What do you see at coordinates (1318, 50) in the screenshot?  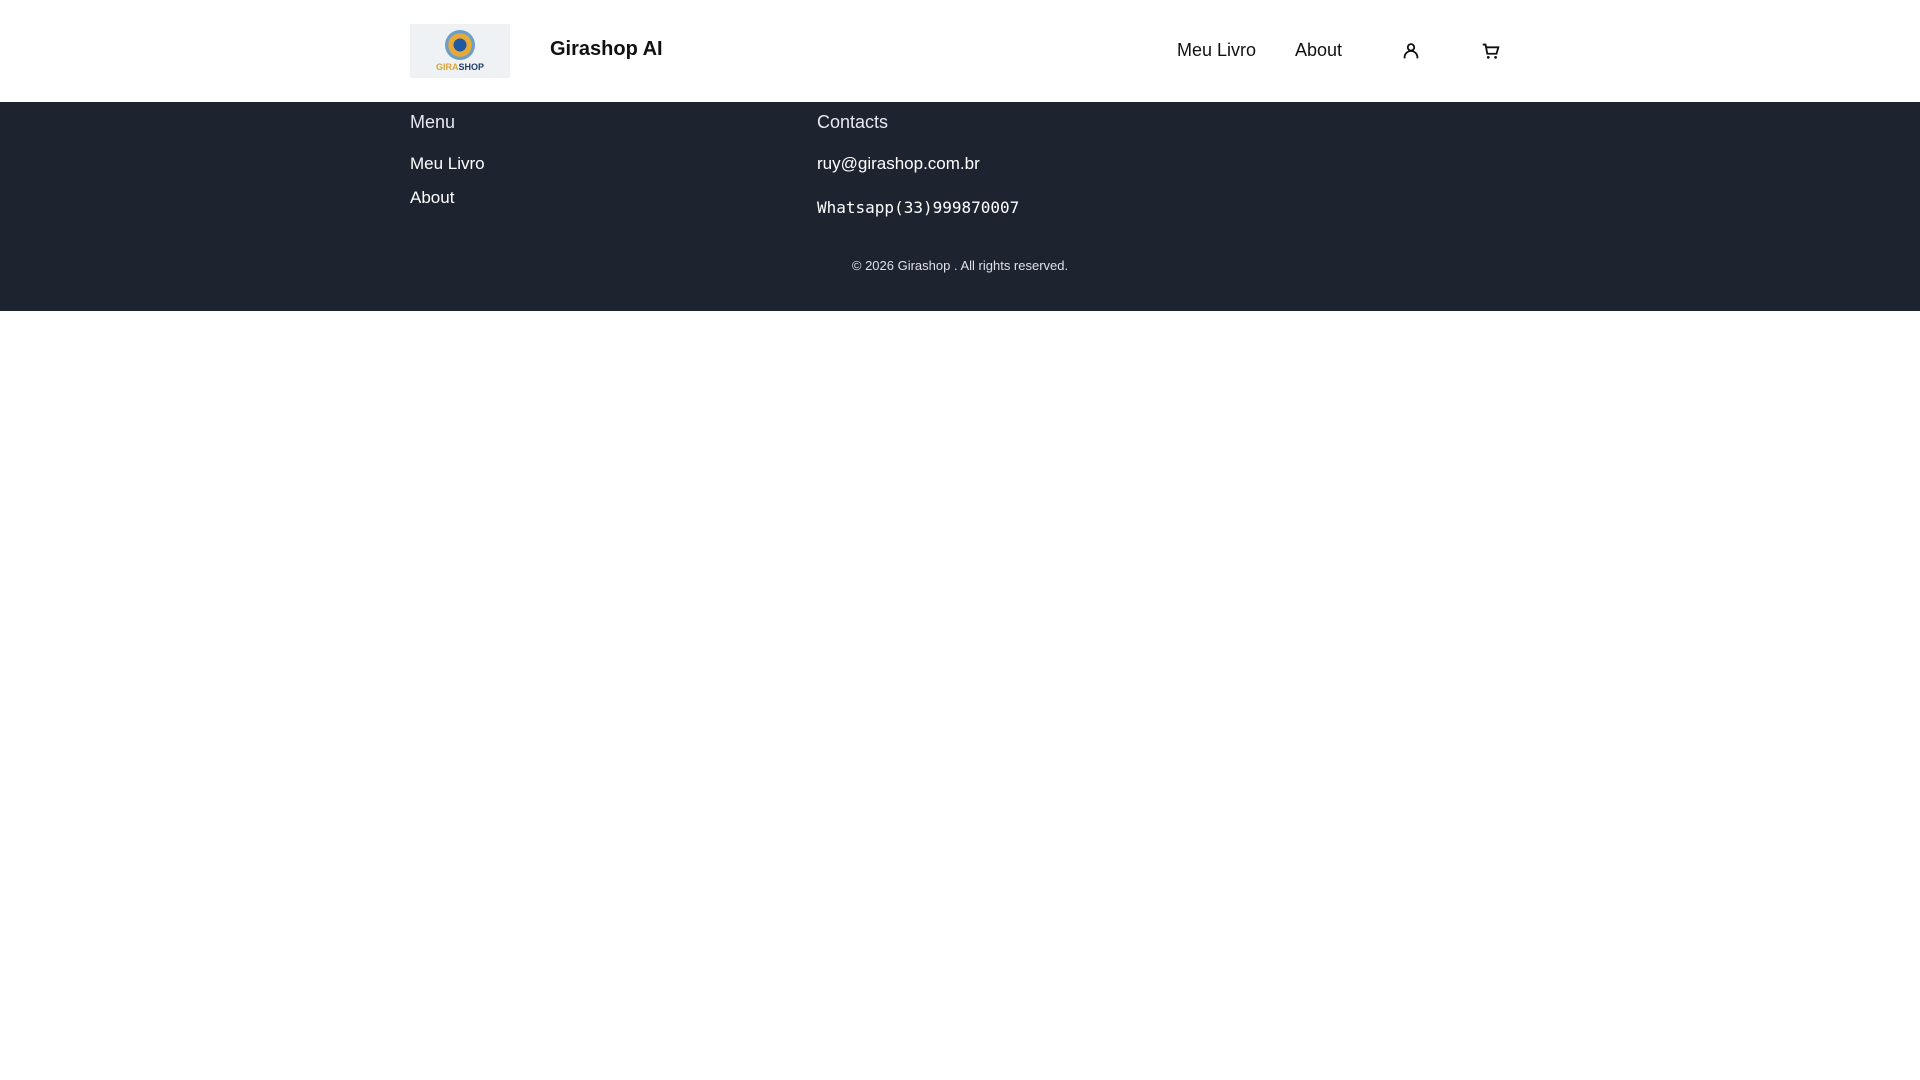 I see `nav-about: About` at bounding box center [1318, 50].